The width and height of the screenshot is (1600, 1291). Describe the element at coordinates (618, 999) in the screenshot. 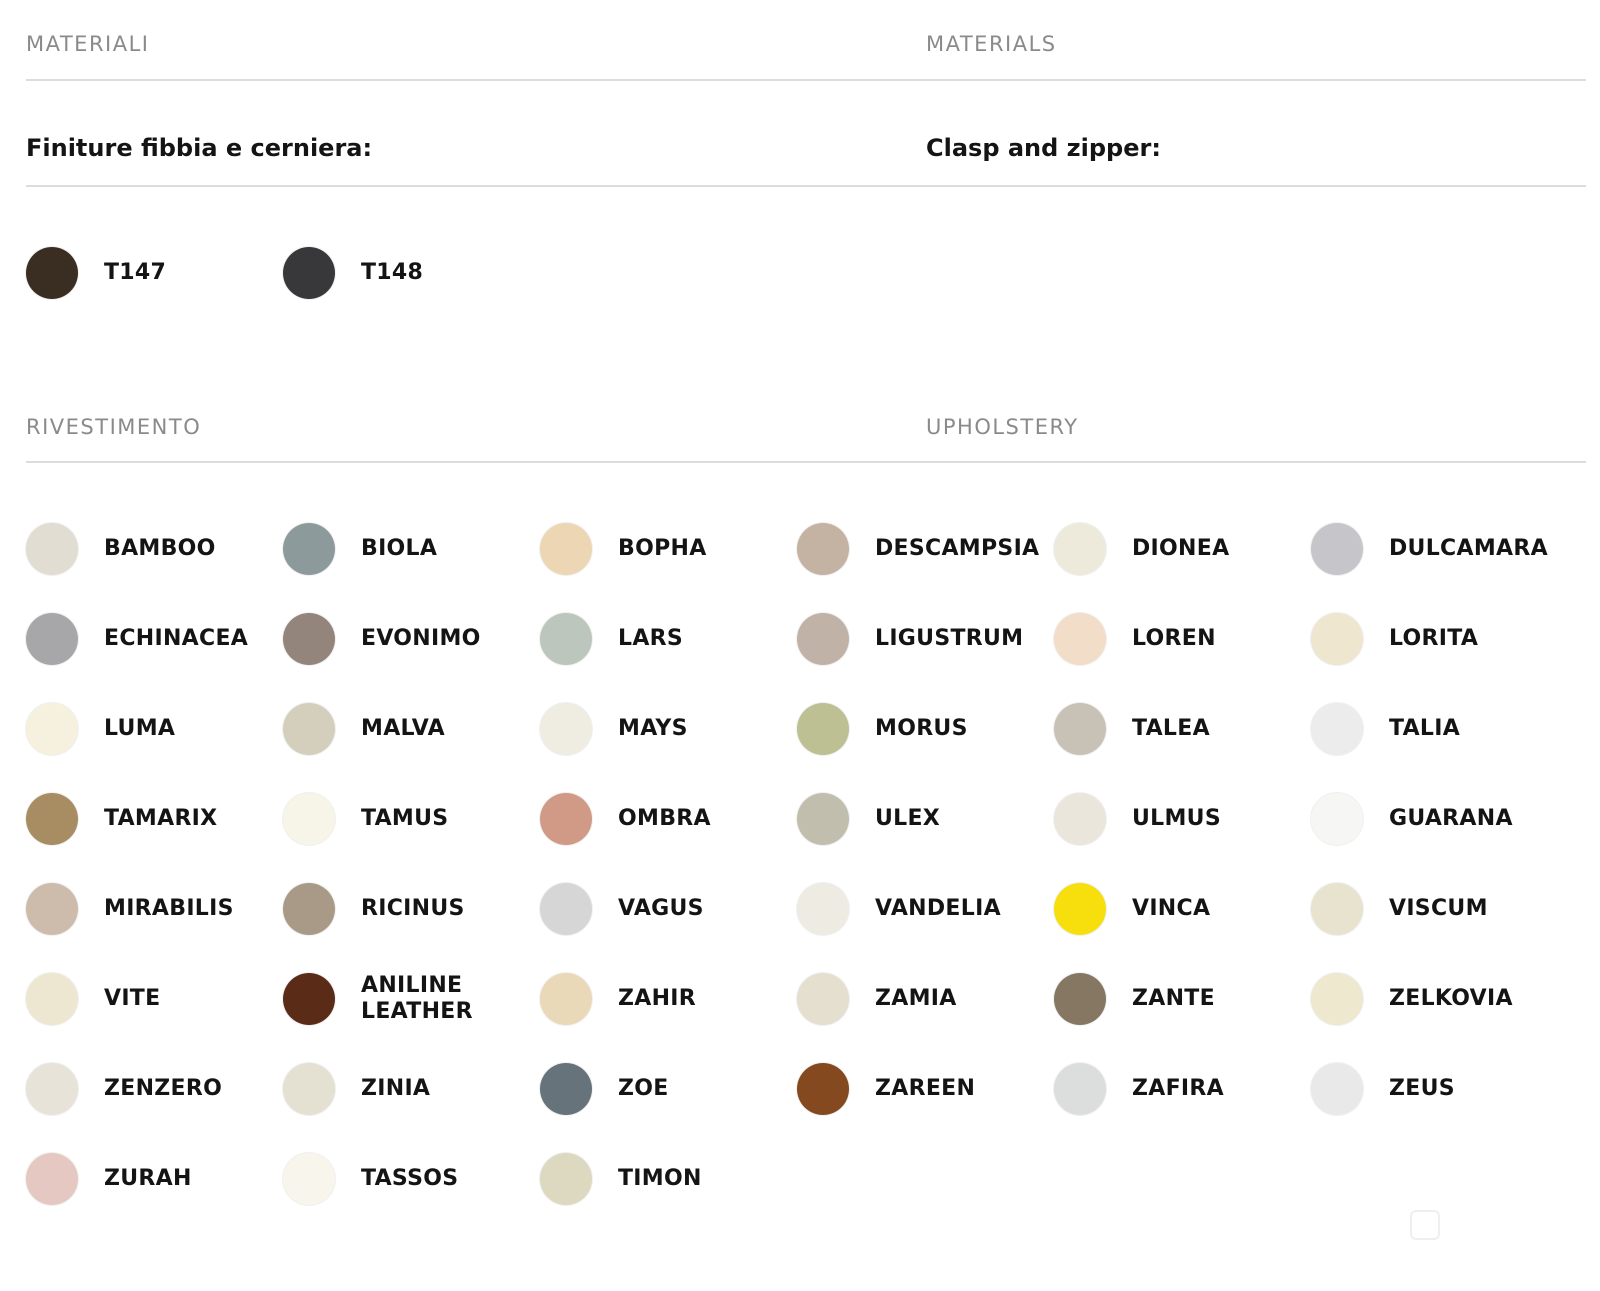

I see `upholstery-swatch: ZAHIR` at that location.